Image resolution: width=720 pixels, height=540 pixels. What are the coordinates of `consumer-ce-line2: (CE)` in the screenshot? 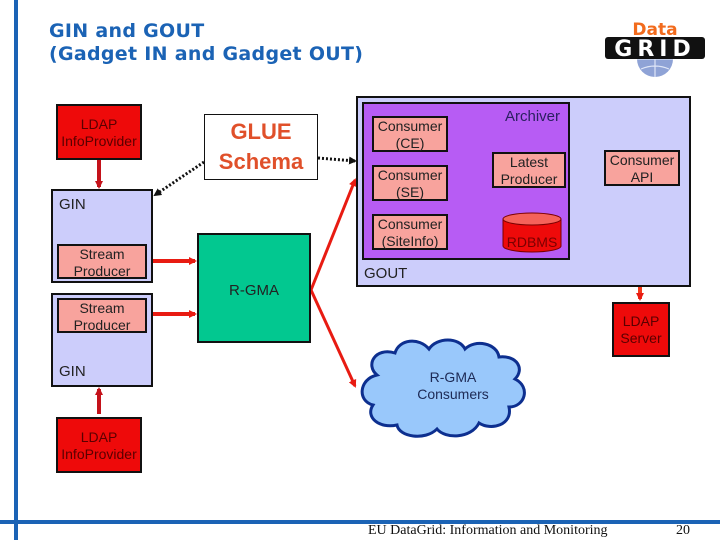 It's located at (410, 143).